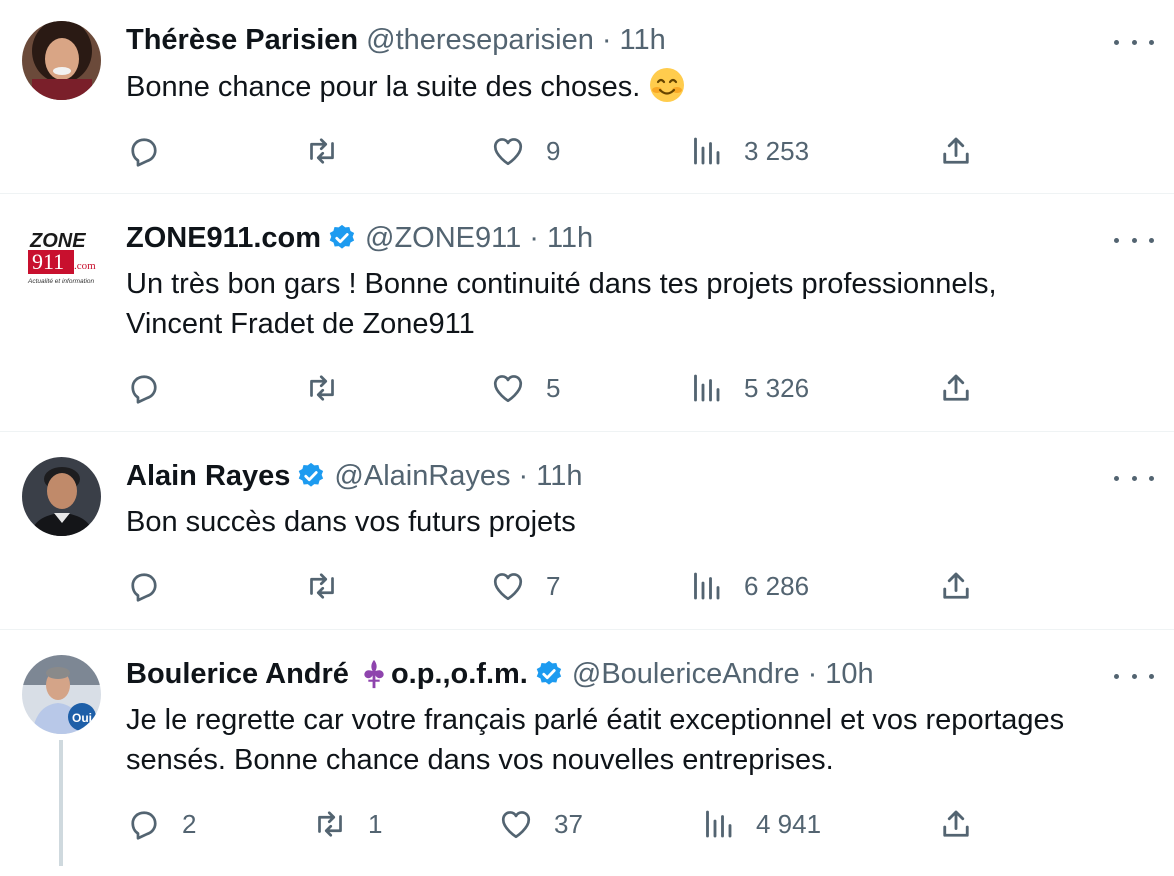 This screenshot has height=876, width=1174. I want to click on retweet-button: 1, so click(347, 824).